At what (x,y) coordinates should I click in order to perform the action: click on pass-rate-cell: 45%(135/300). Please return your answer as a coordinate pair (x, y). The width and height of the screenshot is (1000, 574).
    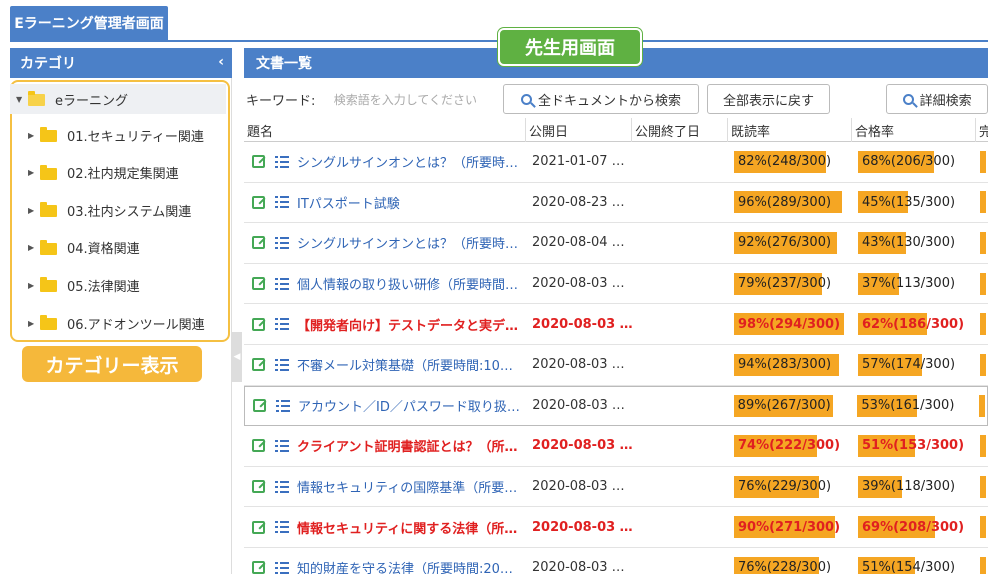
    Looking at the image, I should click on (914, 203).